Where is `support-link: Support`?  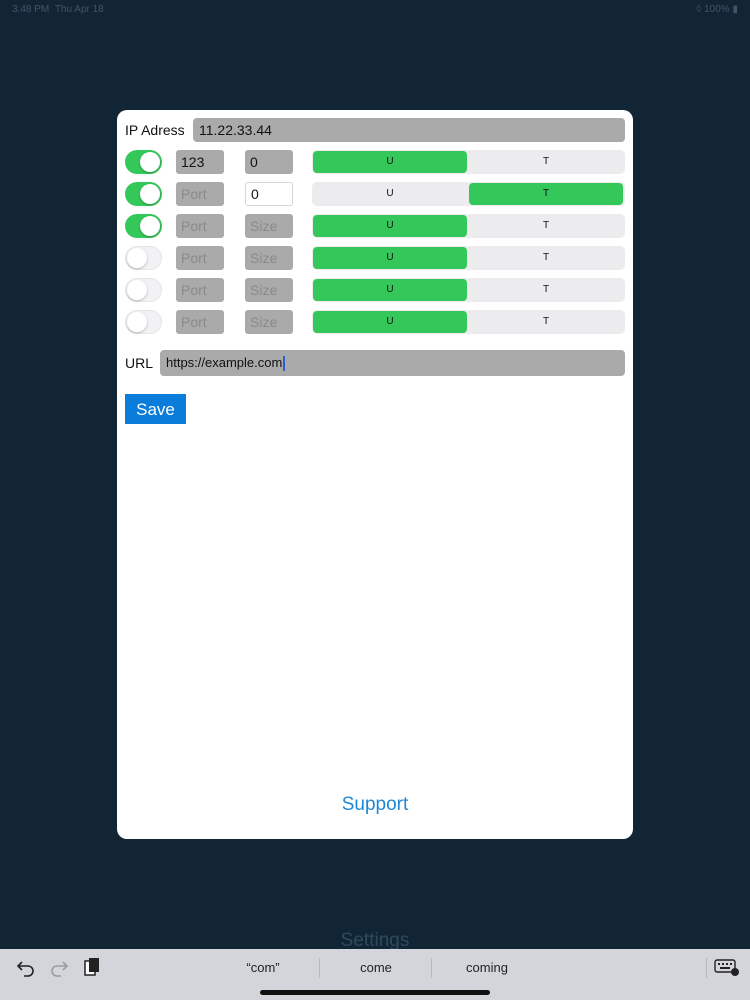 support-link: Support is located at coordinates (375, 805).